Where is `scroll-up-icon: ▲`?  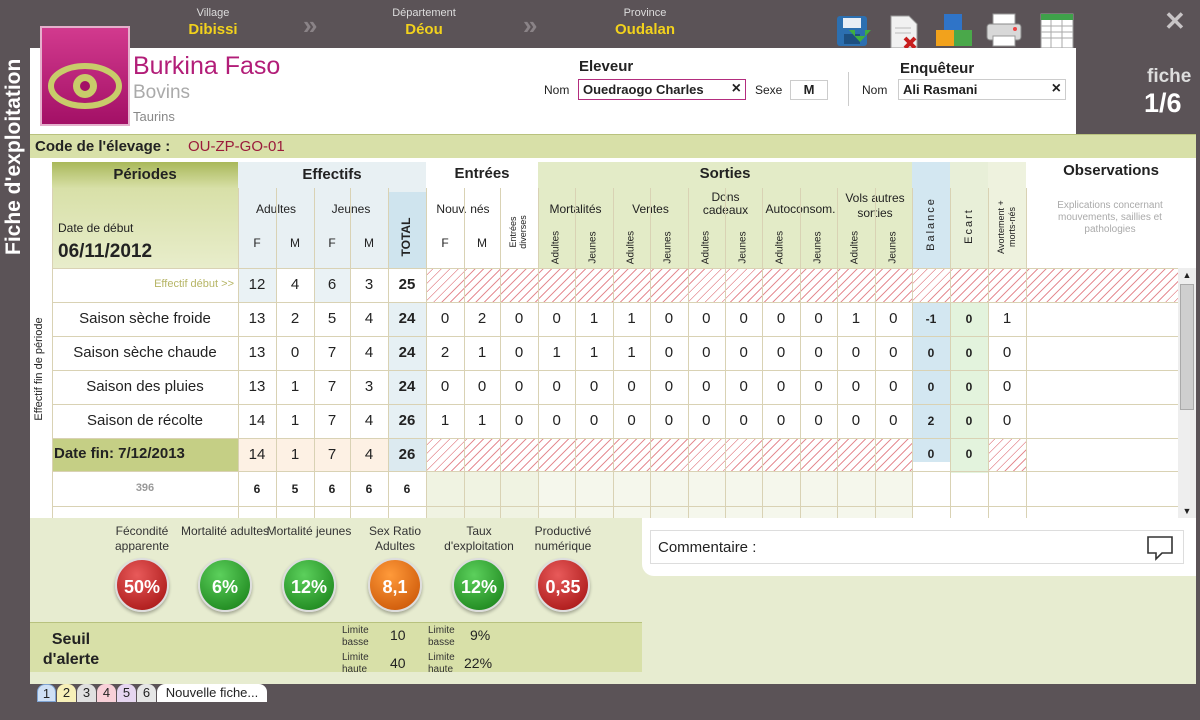
scroll-up-icon: ▲ is located at coordinates (1187, 275).